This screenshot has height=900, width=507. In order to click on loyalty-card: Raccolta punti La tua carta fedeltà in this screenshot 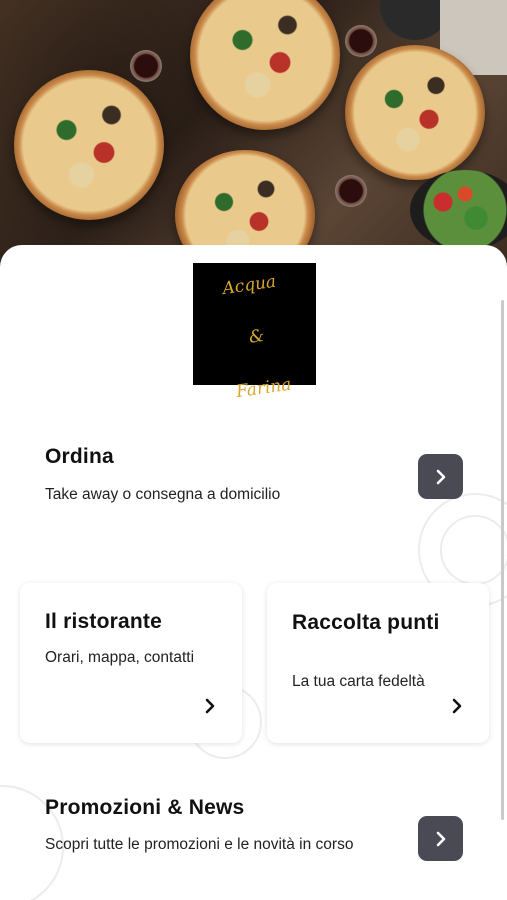, I will do `click(378, 663)`.